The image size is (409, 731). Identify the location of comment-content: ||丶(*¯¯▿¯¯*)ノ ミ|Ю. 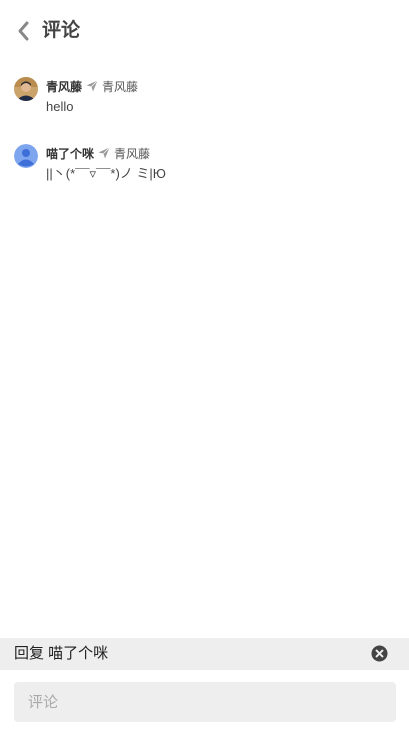
(106, 173).